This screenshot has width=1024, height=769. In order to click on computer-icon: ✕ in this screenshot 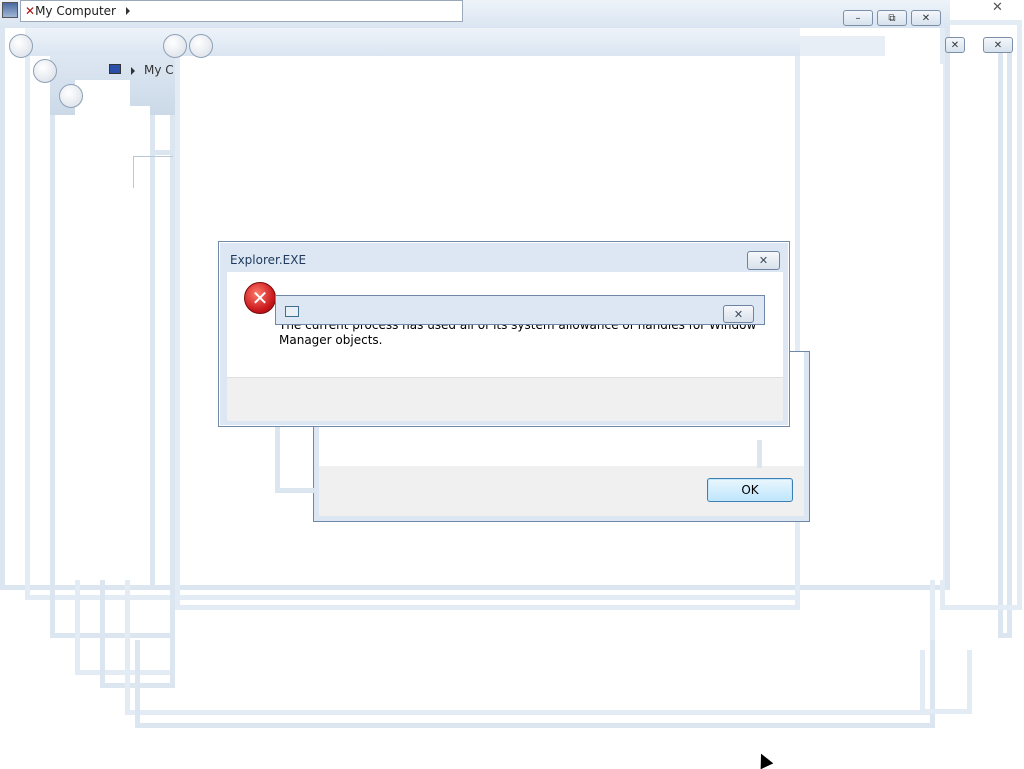, I will do `click(30, 11)`.